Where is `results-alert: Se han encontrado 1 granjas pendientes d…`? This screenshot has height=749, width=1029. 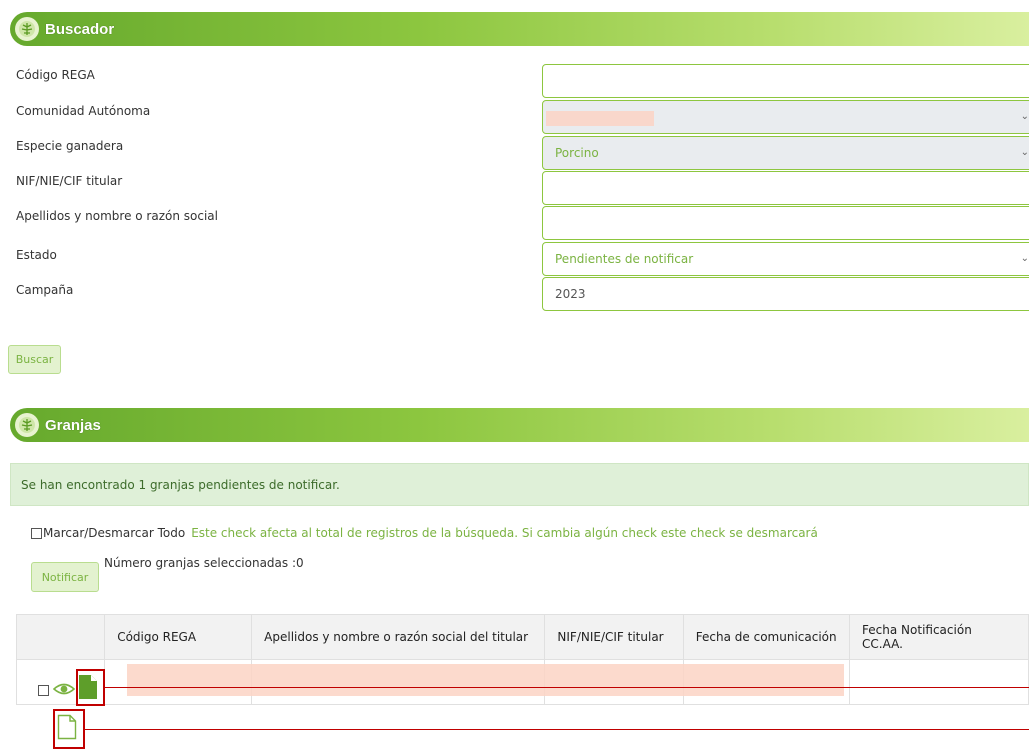
results-alert: Se han encontrado 1 granjas pendientes d… is located at coordinates (519, 484).